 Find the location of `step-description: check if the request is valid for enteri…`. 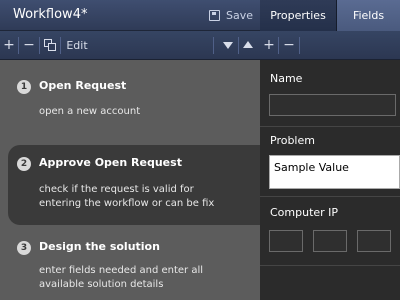

step-description: check if the request is valid for enteri… is located at coordinates (127, 196).